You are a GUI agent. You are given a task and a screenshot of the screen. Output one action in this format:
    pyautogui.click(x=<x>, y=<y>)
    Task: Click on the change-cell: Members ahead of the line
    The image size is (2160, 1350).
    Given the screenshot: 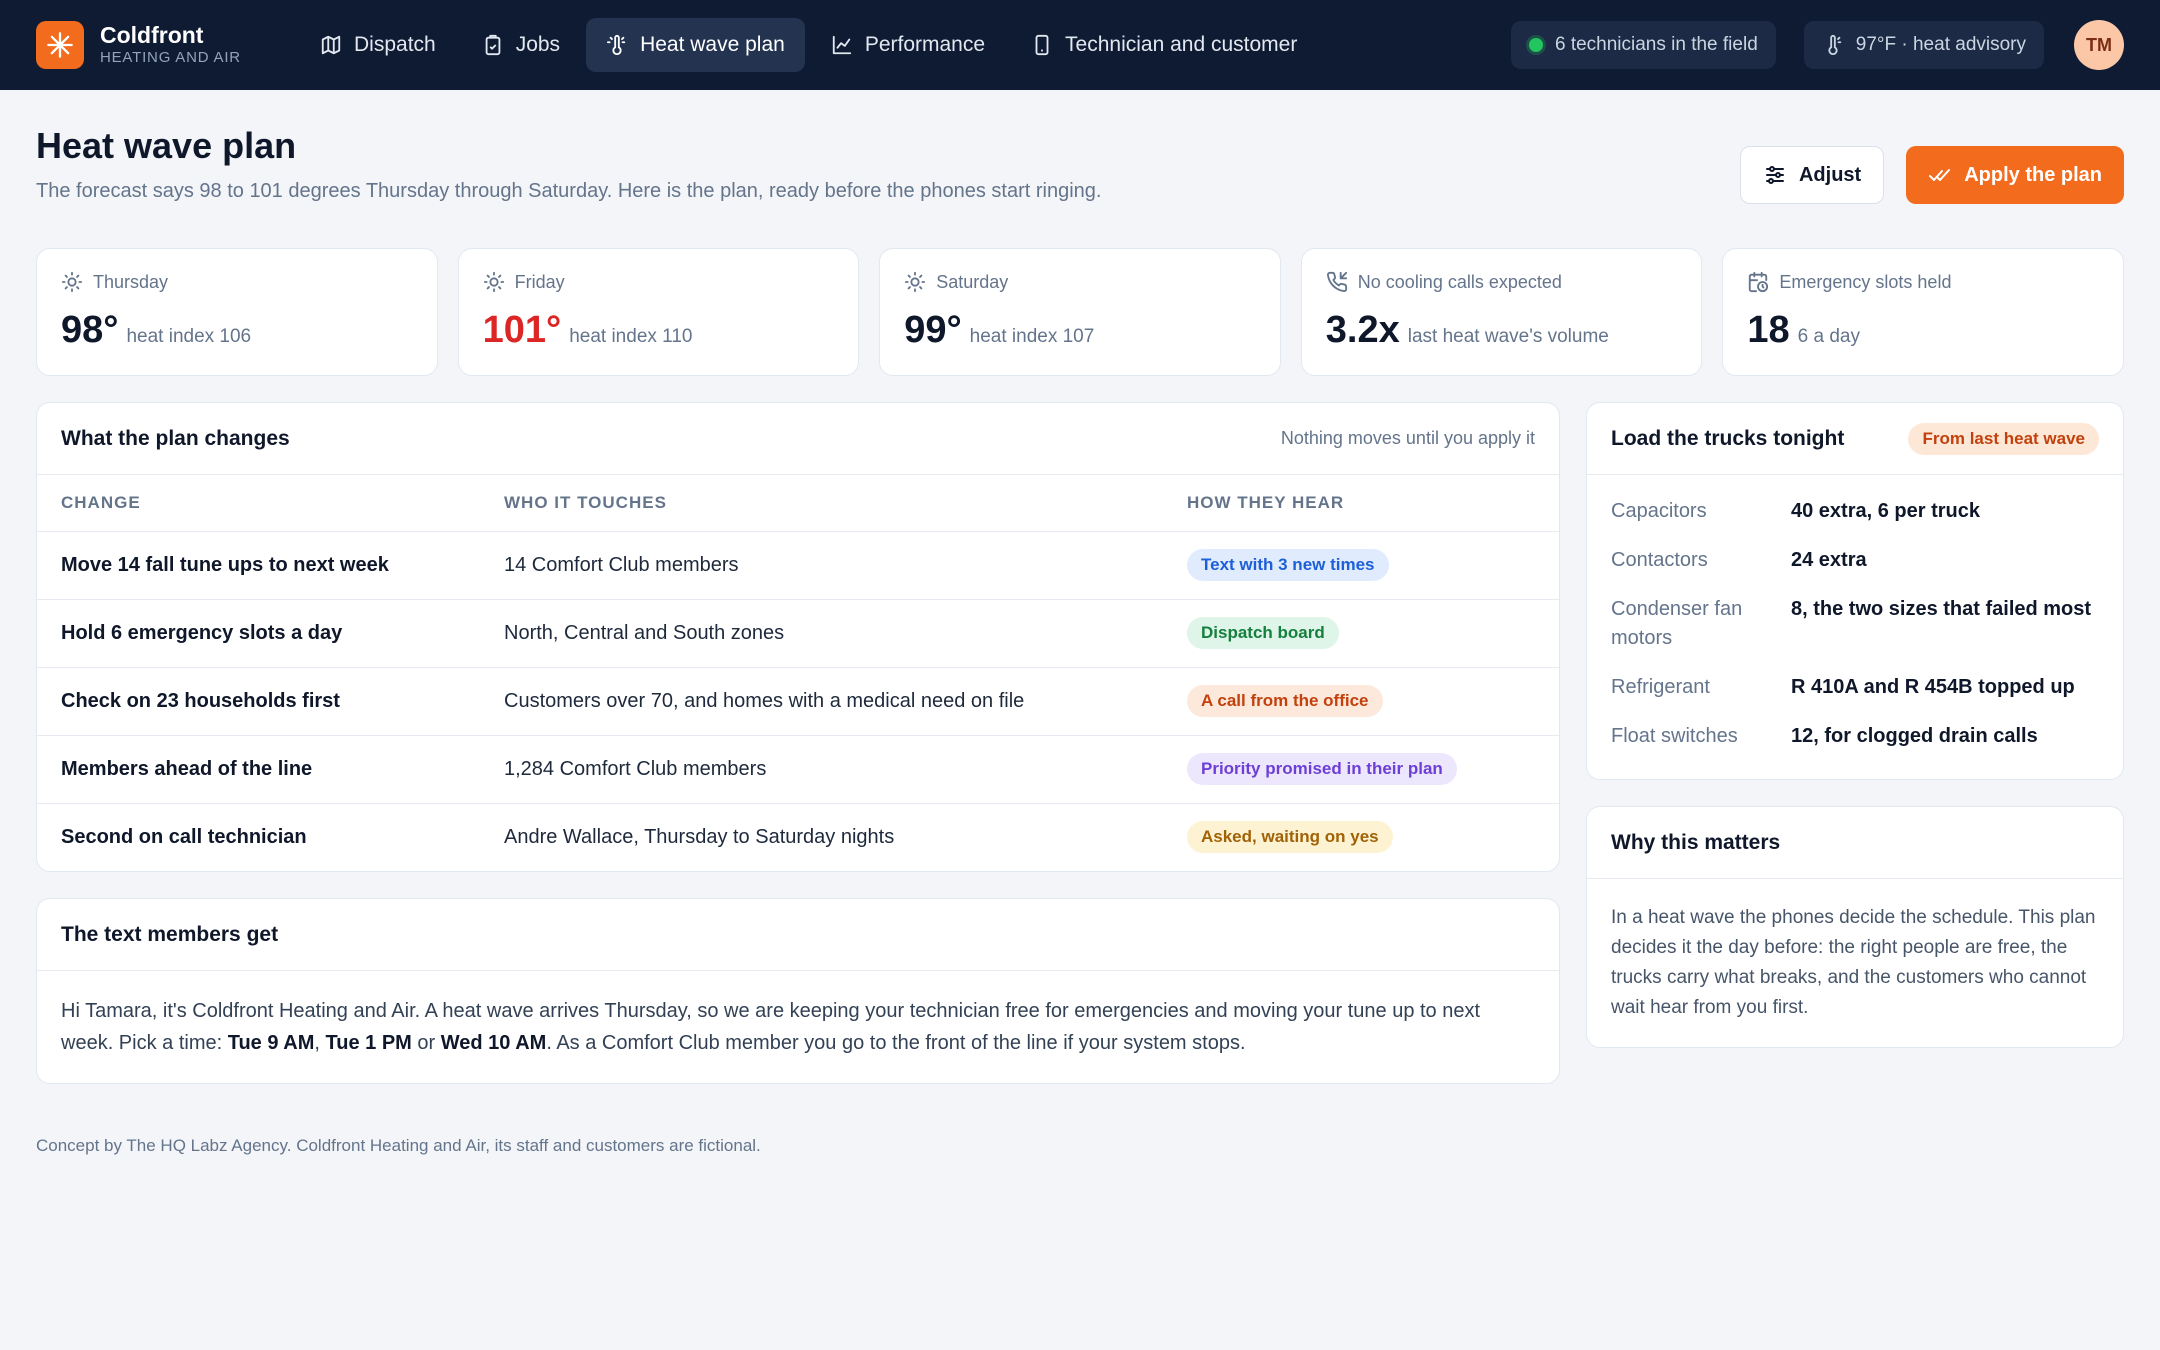 What is the action you would take?
    pyautogui.click(x=258, y=769)
    